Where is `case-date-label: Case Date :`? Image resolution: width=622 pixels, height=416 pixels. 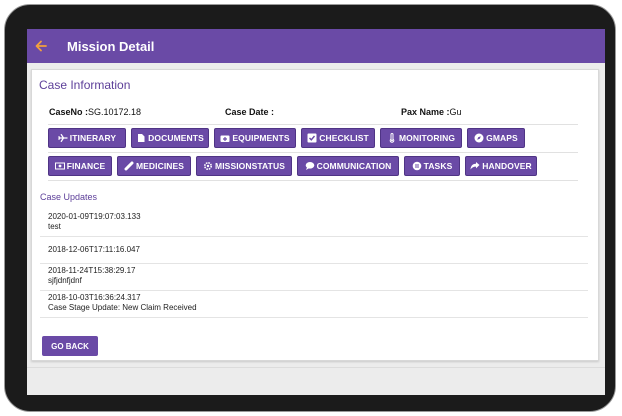
case-date-label: Case Date : is located at coordinates (250, 112).